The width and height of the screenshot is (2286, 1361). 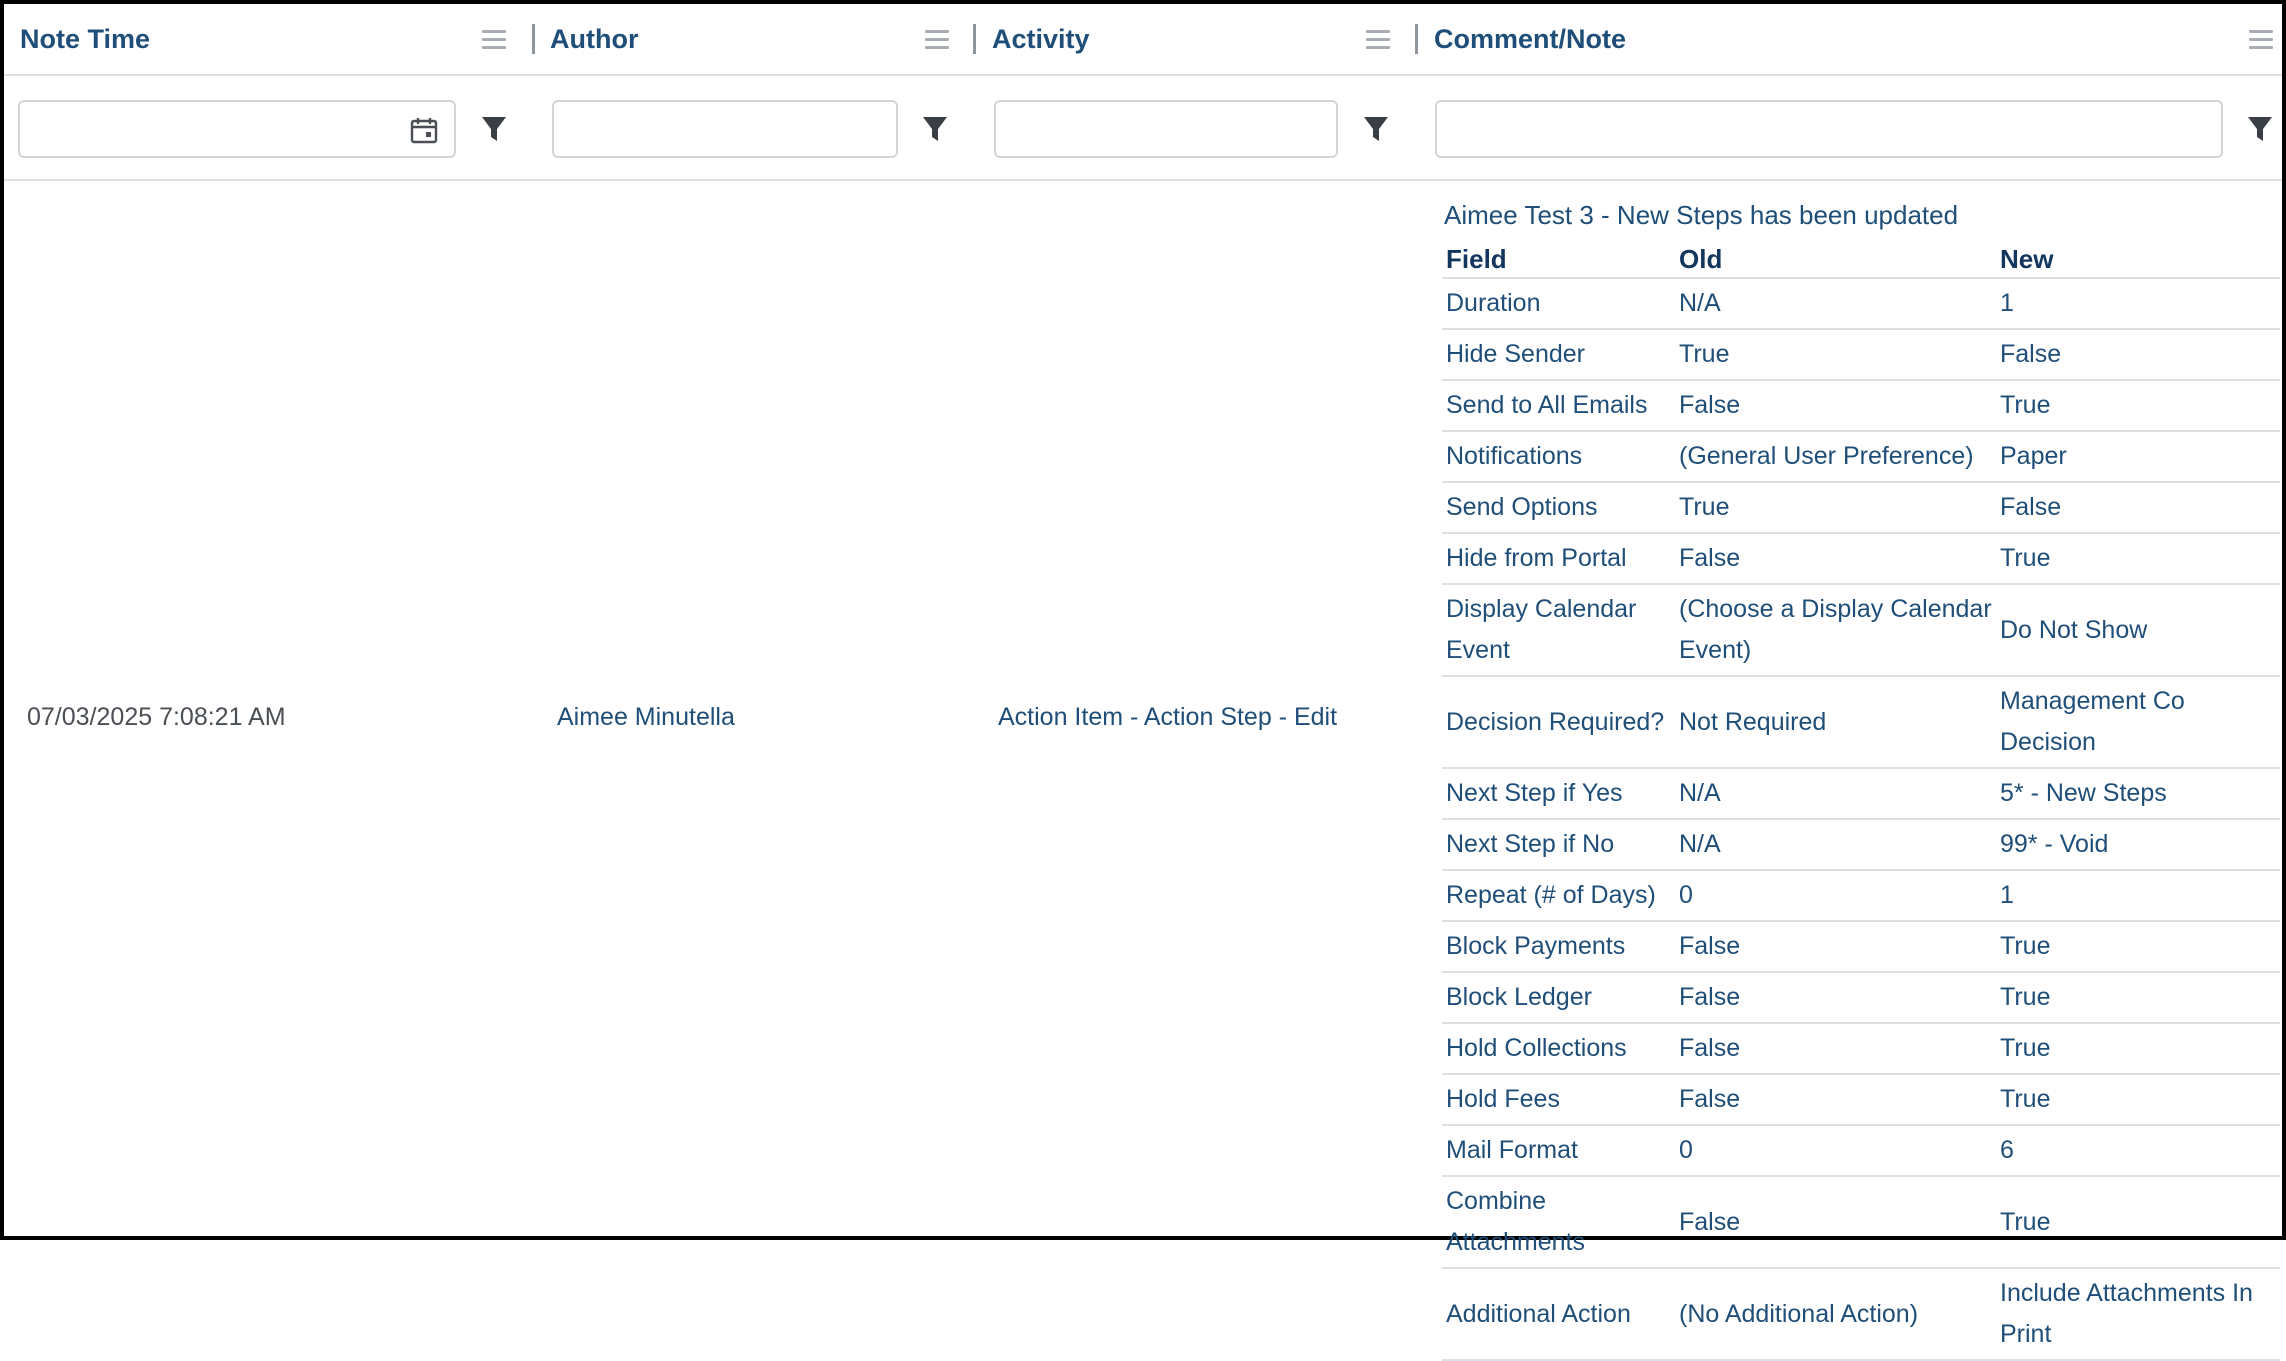 I want to click on calendar-icon, so click(x=424, y=130).